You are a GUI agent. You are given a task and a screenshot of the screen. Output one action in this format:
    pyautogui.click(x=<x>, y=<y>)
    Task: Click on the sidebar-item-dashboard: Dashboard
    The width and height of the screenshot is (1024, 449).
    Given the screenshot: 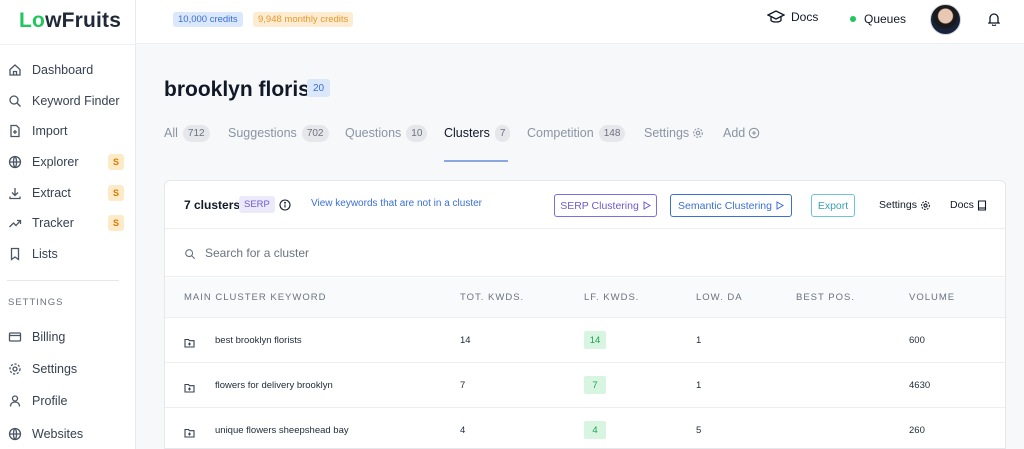 What is the action you would take?
    pyautogui.click(x=68, y=70)
    